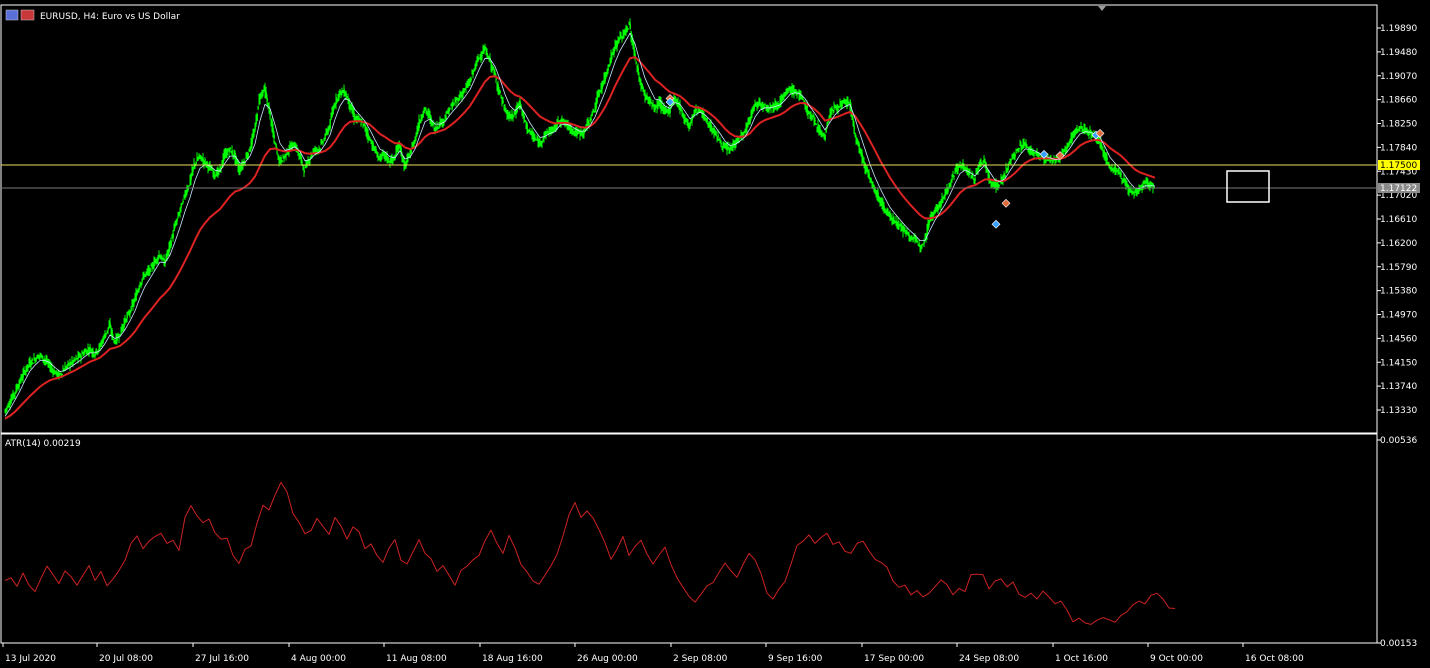 The width and height of the screenshot is (1430, 668). I want to click on price-tick-label: 1.14970, so click(1398, 316).